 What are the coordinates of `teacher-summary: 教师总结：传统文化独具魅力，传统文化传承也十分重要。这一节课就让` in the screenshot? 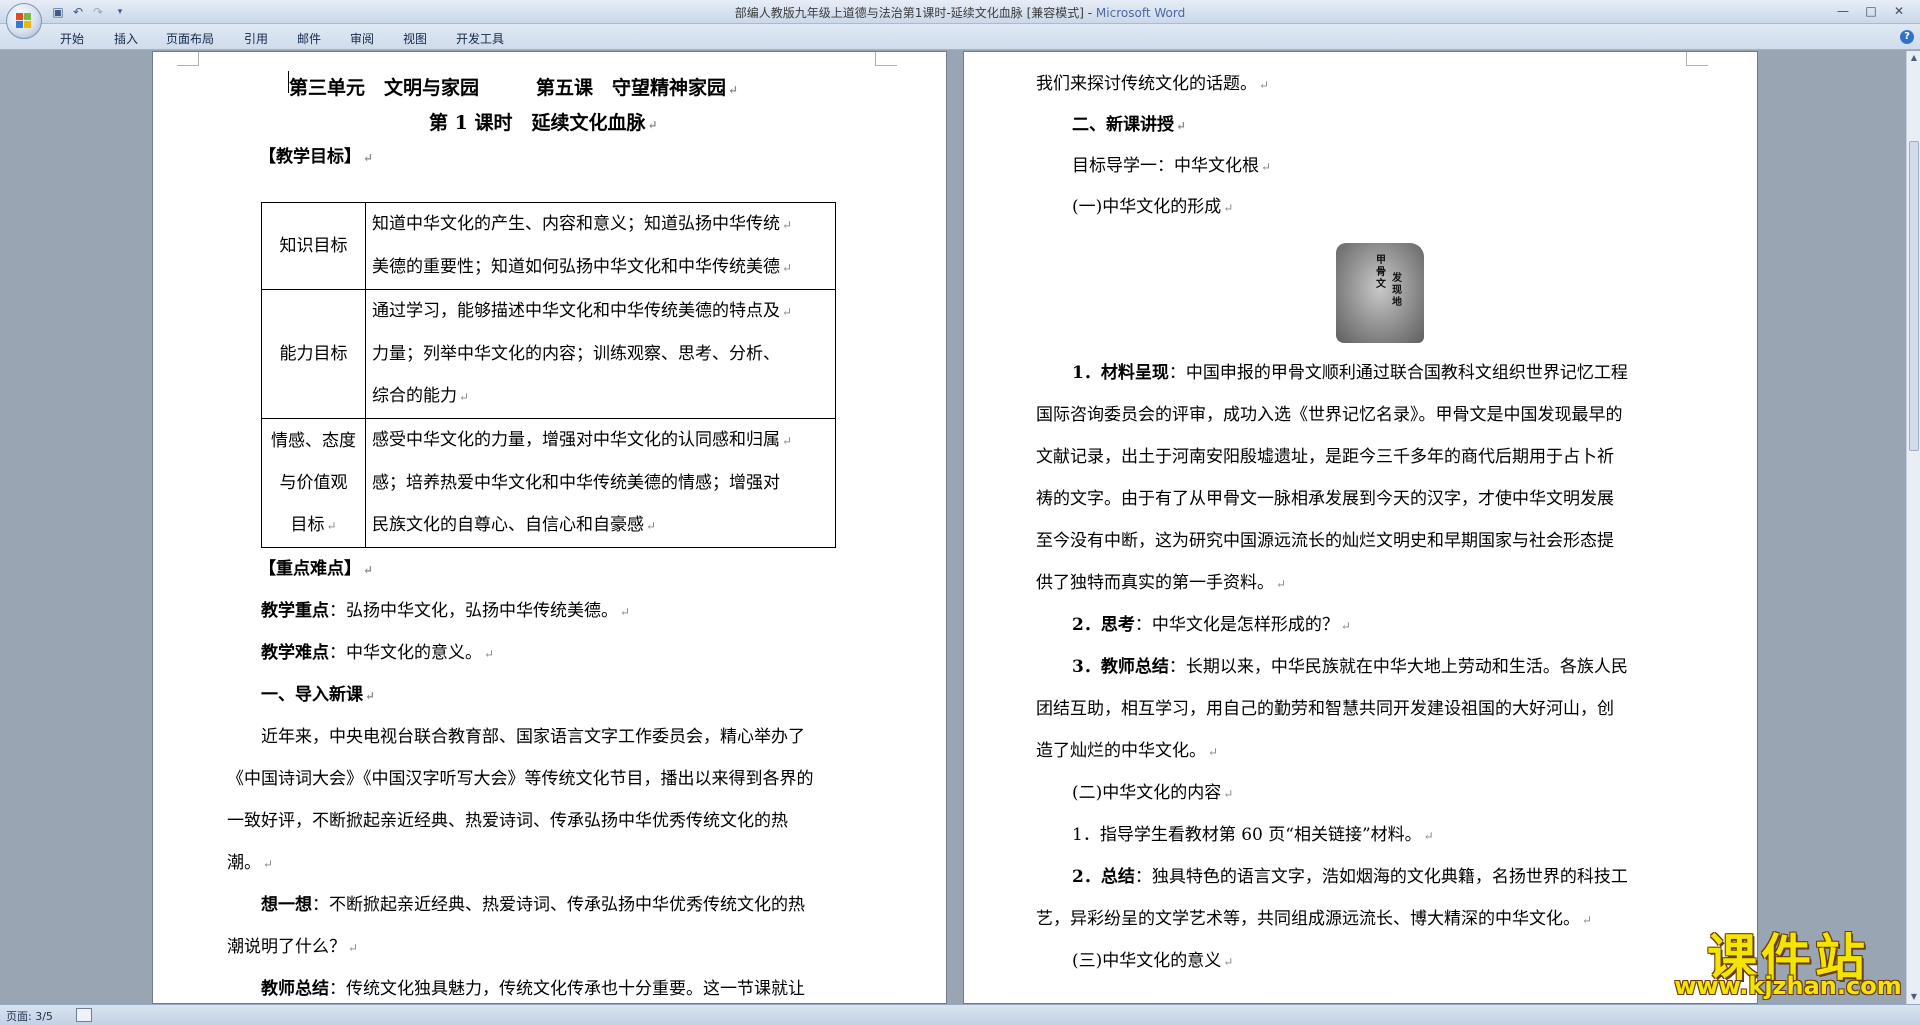 It's located at (533, 989).